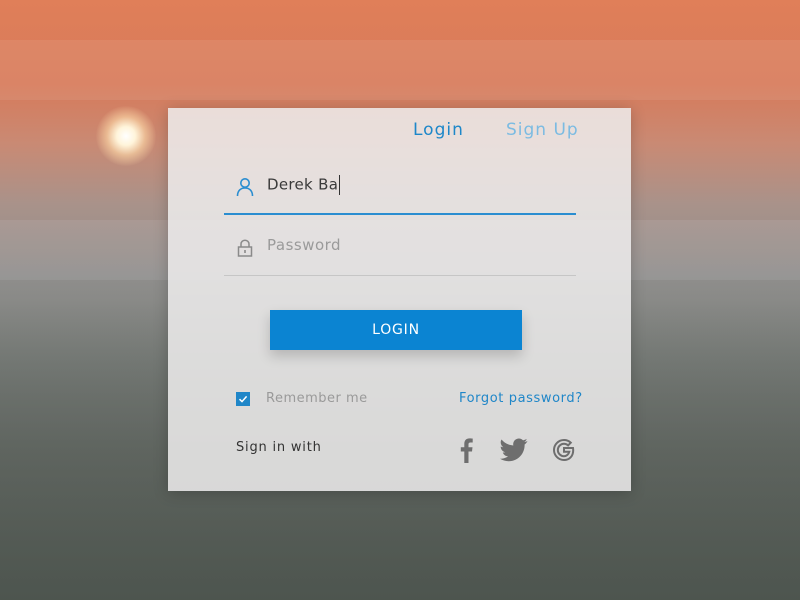  I want to click on sign-in-with-label: Sign in with, so click(279, 447).